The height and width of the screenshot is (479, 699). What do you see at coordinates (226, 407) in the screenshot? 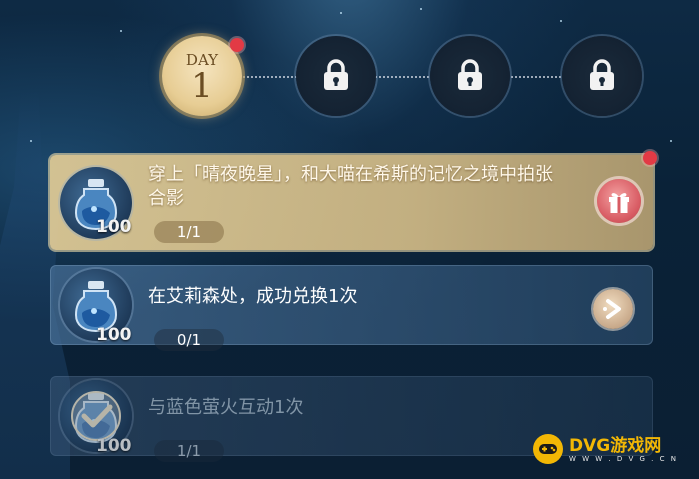
I see `task-description: 与蓝色萤火互动1次` at bounding box center [226, 407].